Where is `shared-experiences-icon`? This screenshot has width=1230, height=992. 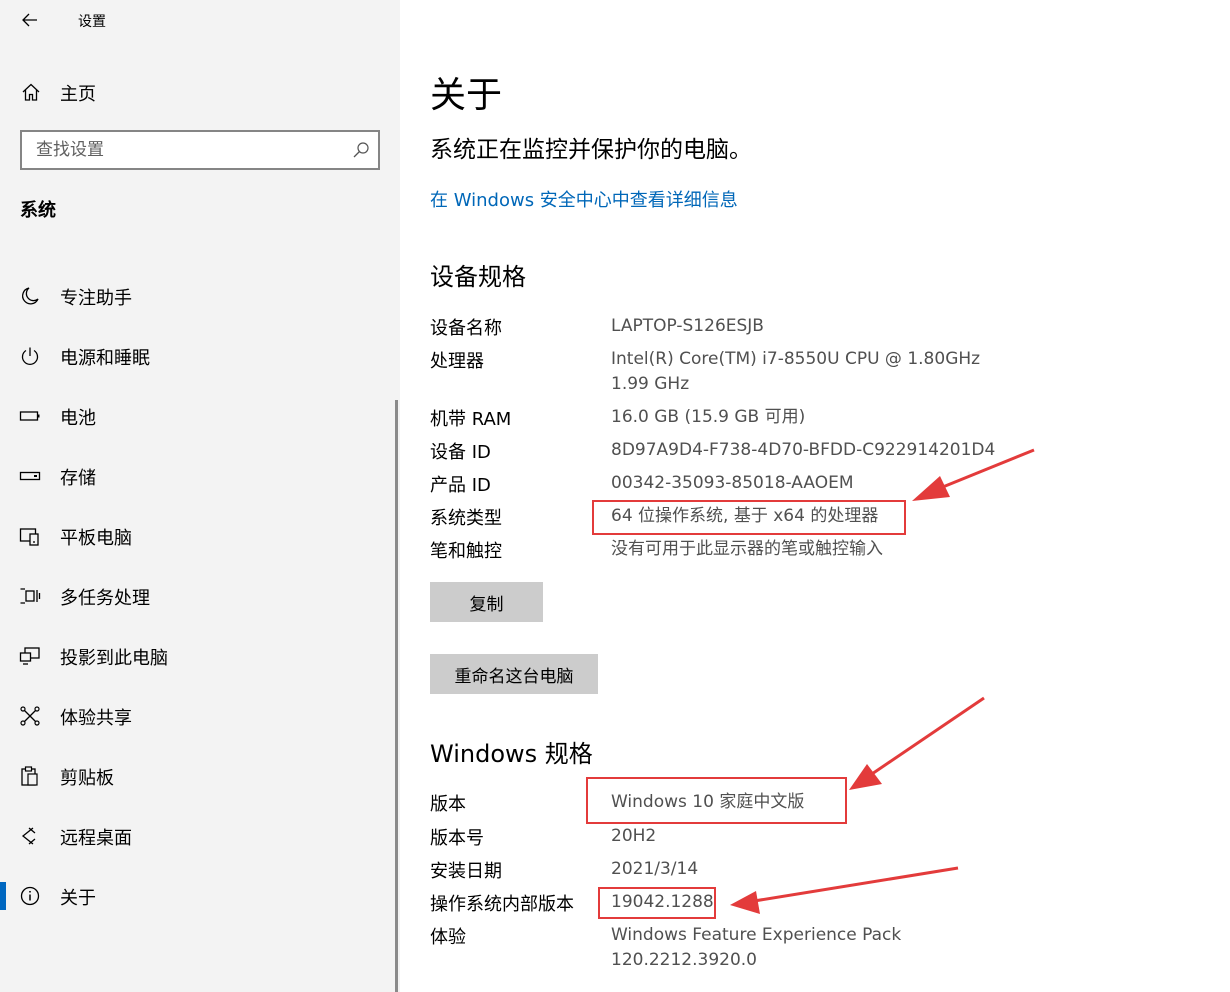 shared-experiences-icon is located at coordinates (30, 716).